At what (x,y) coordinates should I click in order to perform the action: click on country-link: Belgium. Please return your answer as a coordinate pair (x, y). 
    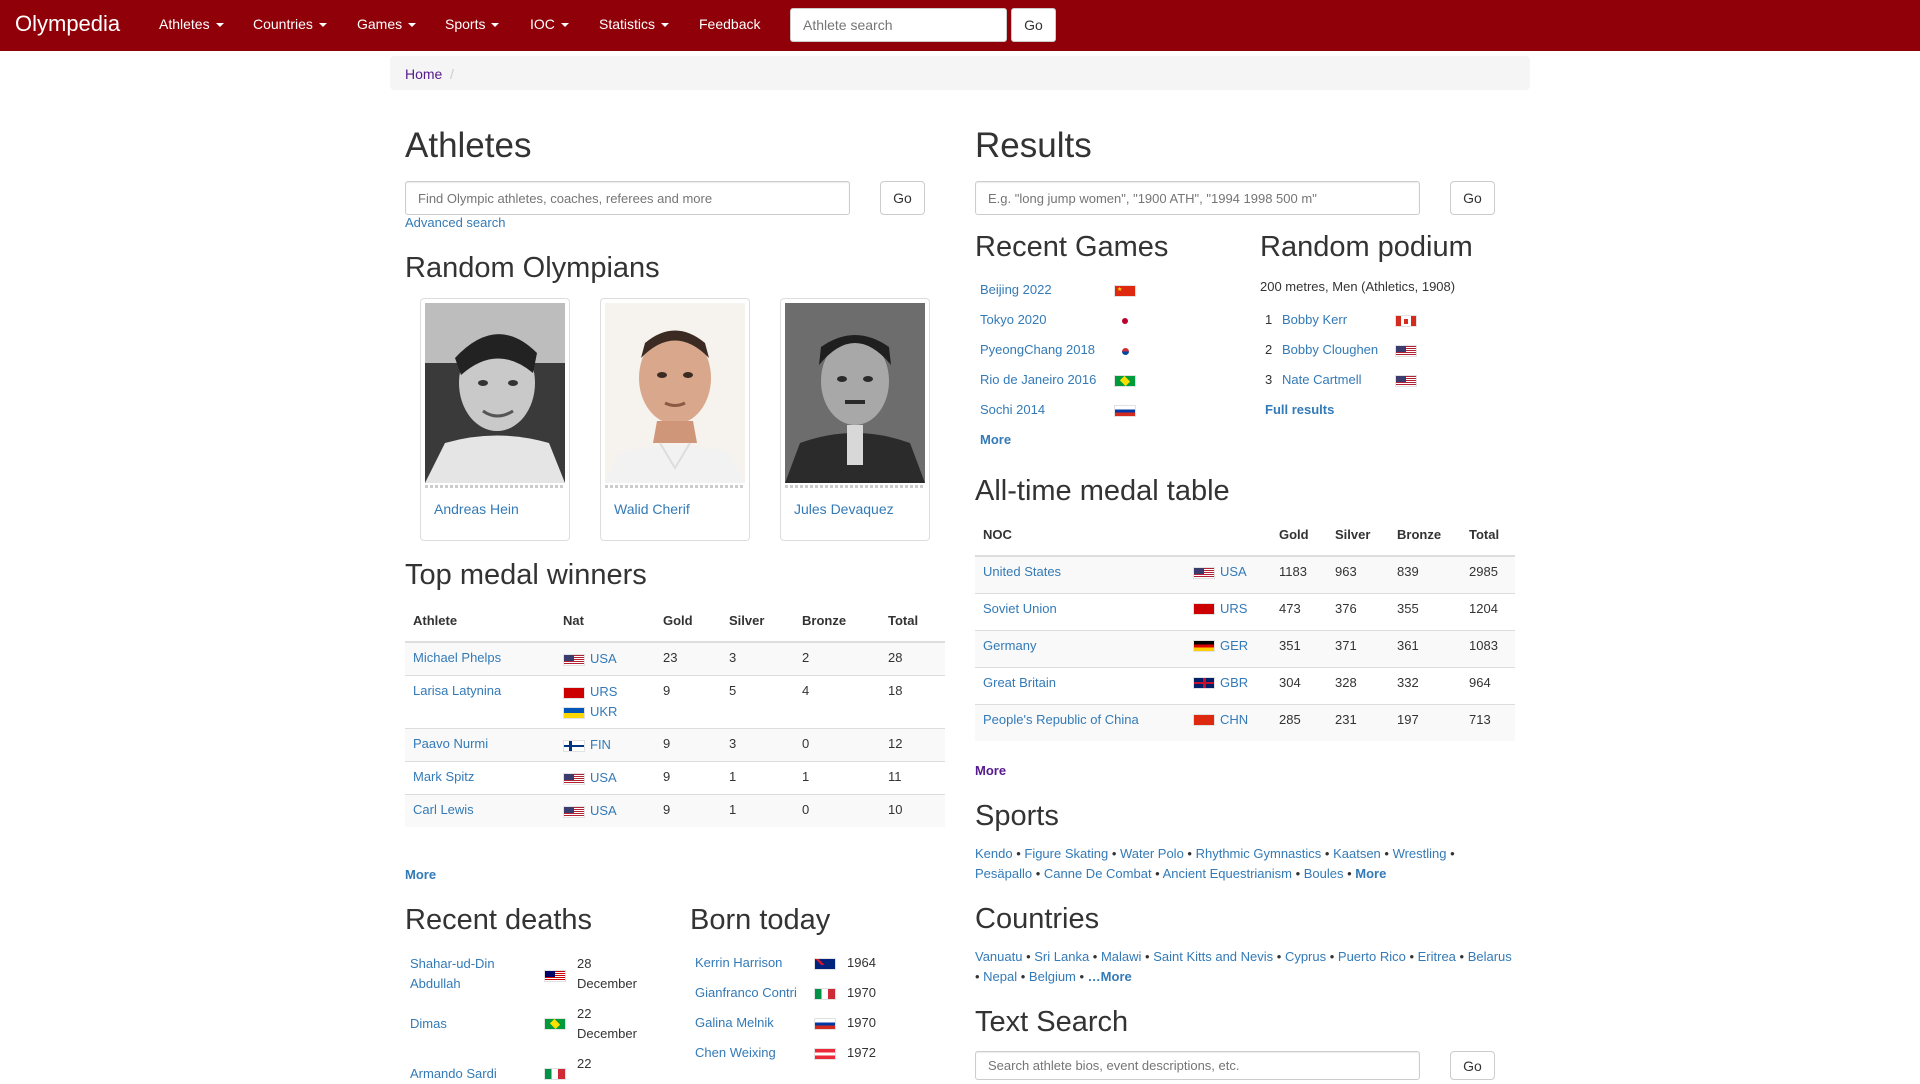
    Looking at the image, I should click on (1052, 976).